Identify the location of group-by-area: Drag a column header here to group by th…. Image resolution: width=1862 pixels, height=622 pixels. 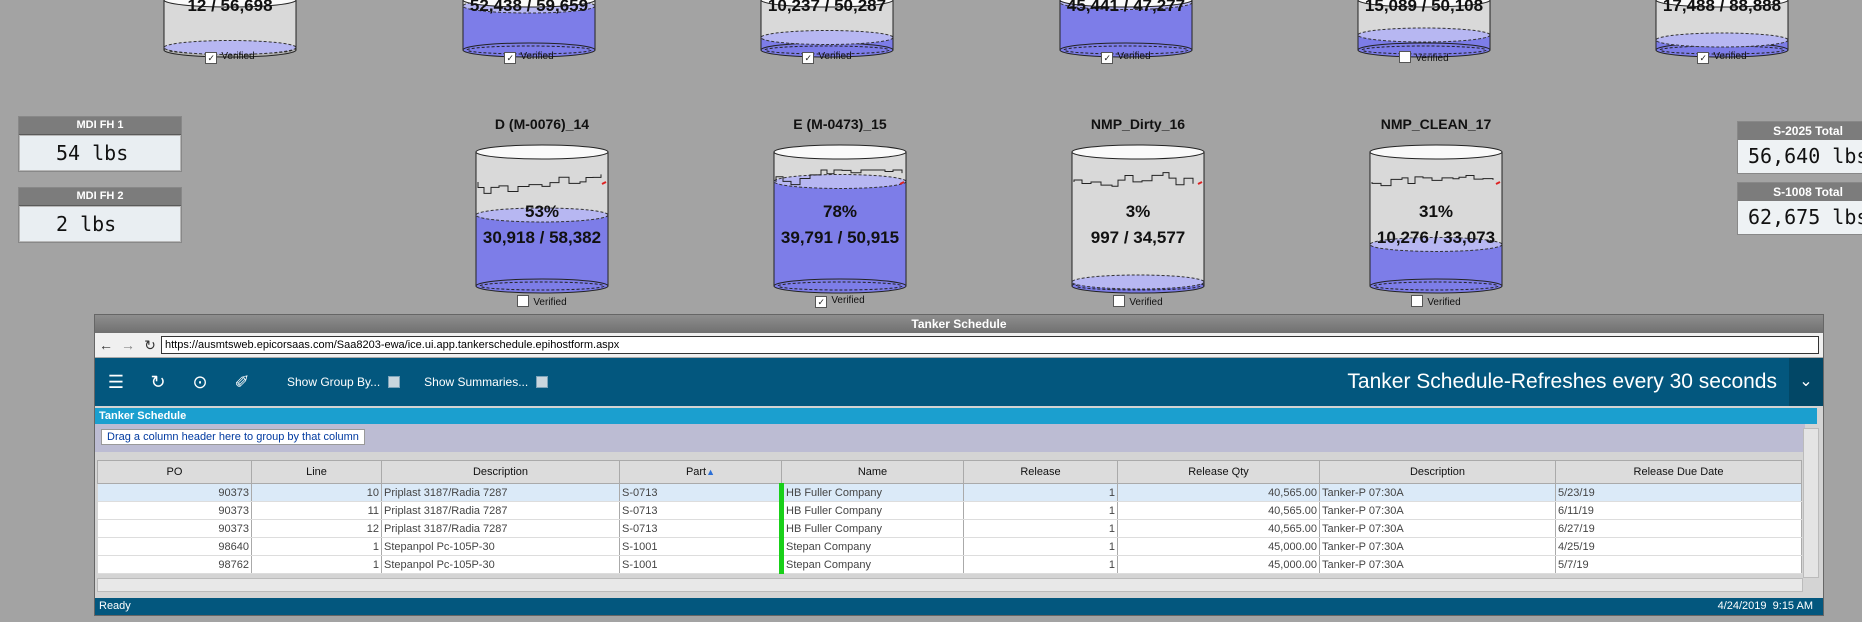
(950, 438).